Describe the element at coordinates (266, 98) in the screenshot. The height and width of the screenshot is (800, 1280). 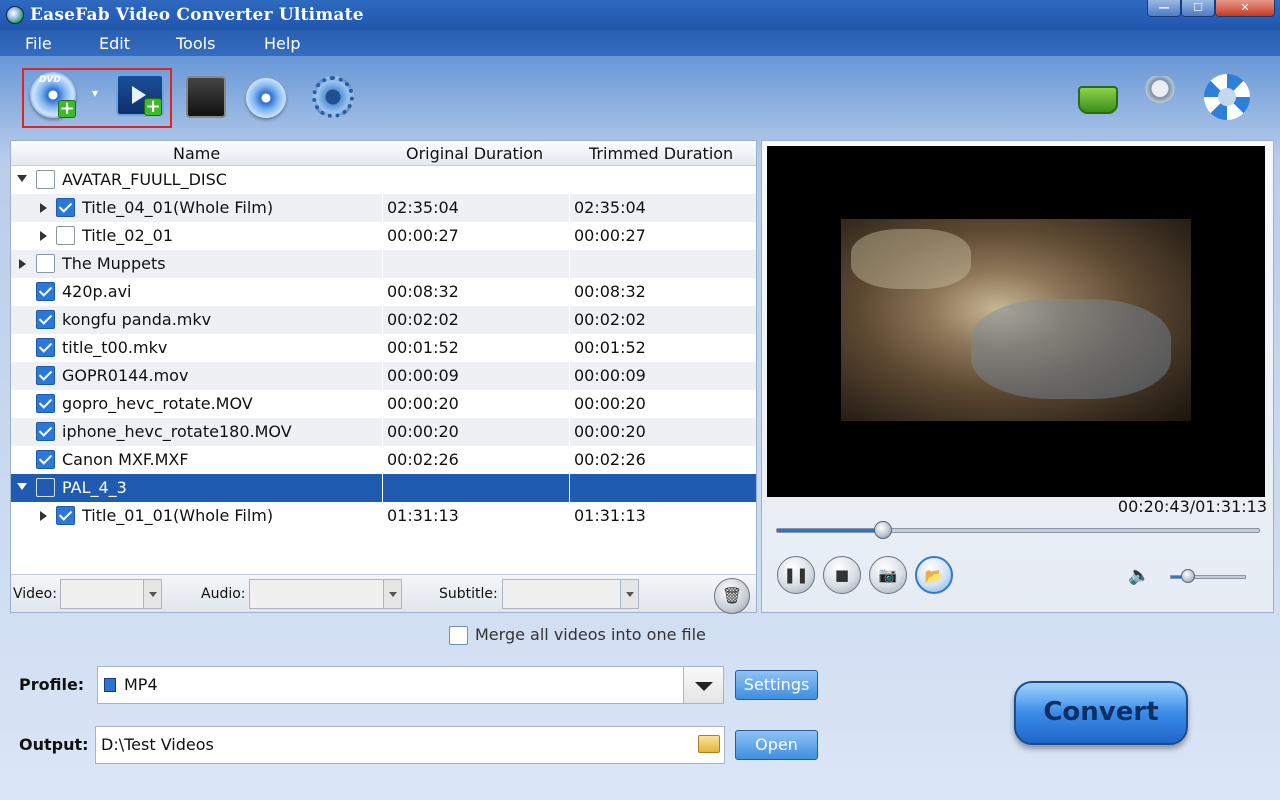
I see `disc-copy-icon` at that location.